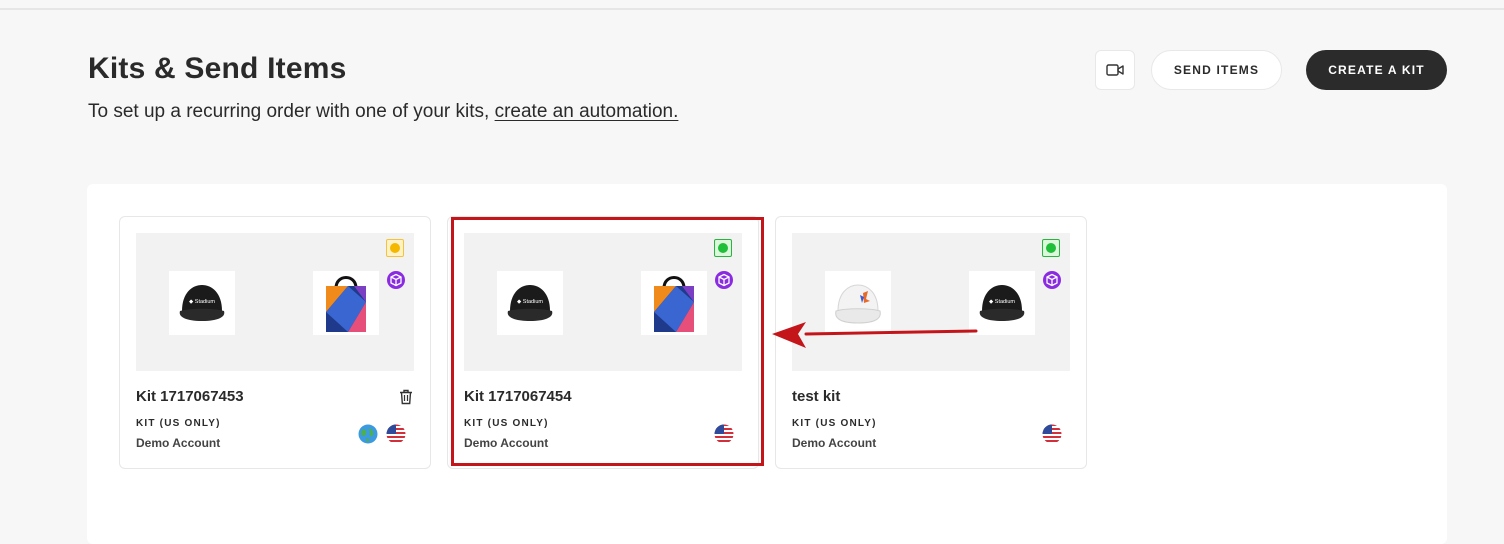  What do you see at coordinates (816, 396) in the screenshot?
I see `kit-title: test kit` at bounding box center [816, 396].